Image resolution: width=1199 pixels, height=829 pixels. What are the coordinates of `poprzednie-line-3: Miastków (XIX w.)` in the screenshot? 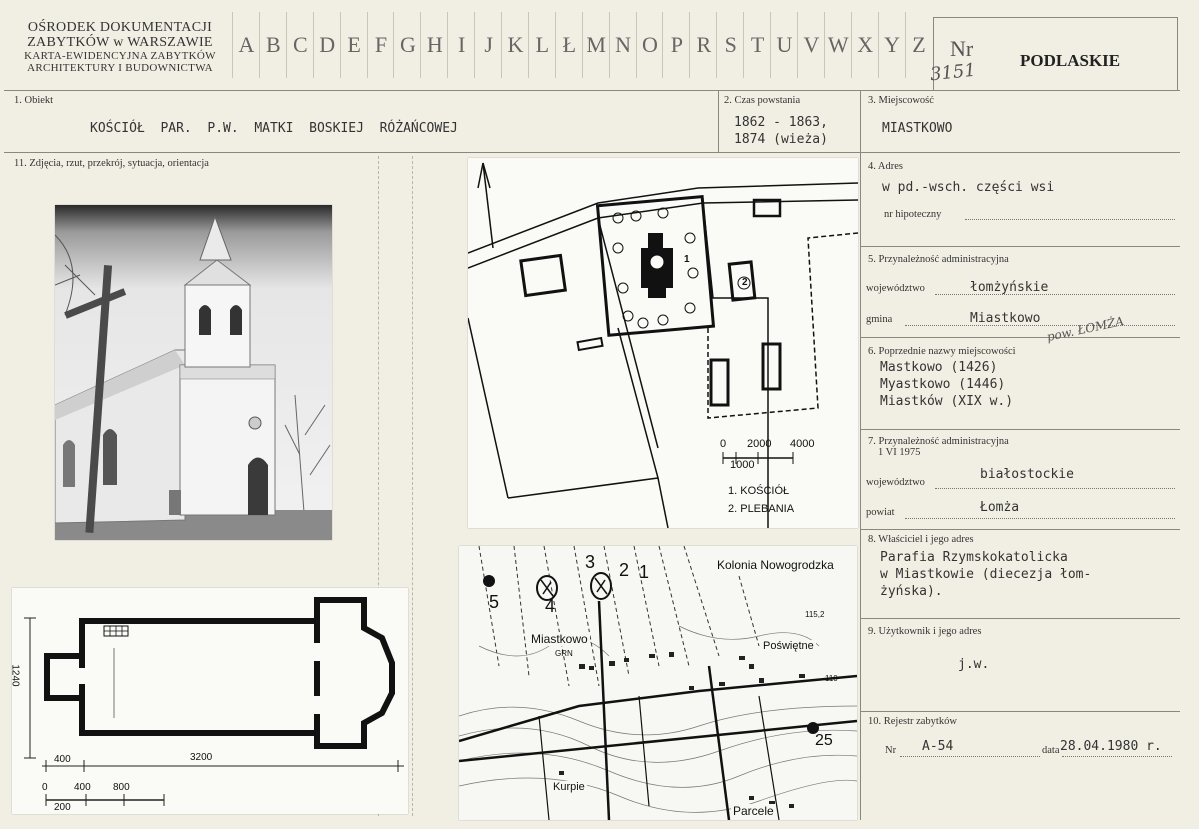 It's located at (947, 401).